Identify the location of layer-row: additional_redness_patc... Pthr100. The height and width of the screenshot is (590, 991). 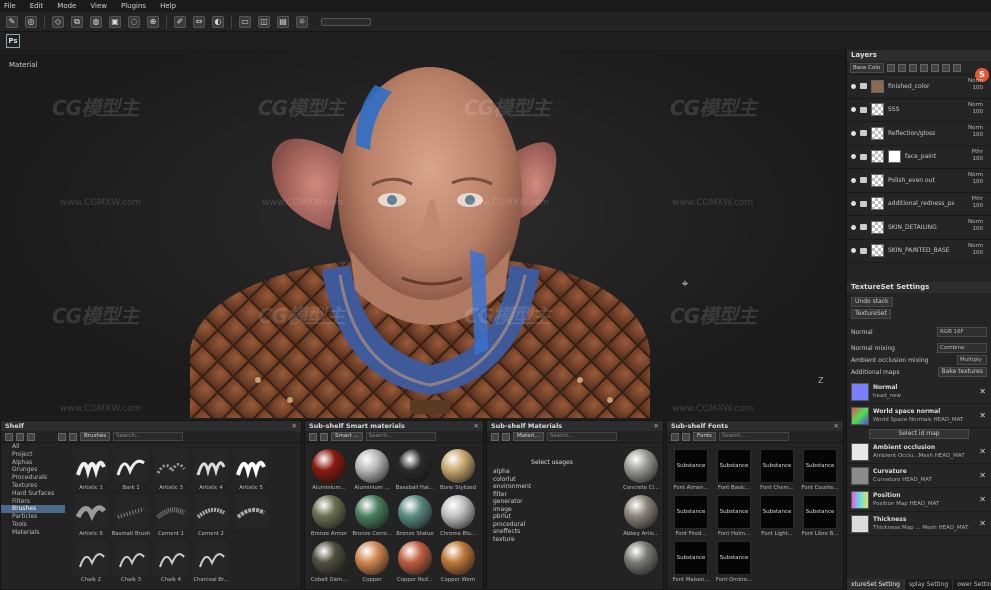
(919, 204).